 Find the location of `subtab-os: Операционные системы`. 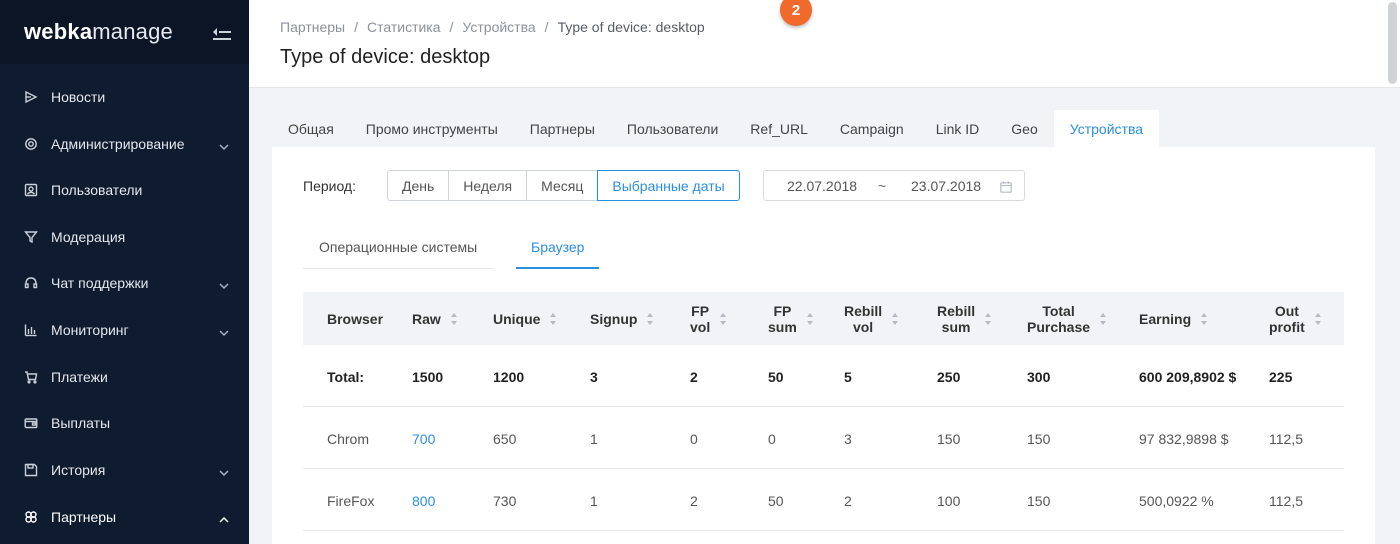

subtab-os: Операционные системы is located at coordinates (398, 254).